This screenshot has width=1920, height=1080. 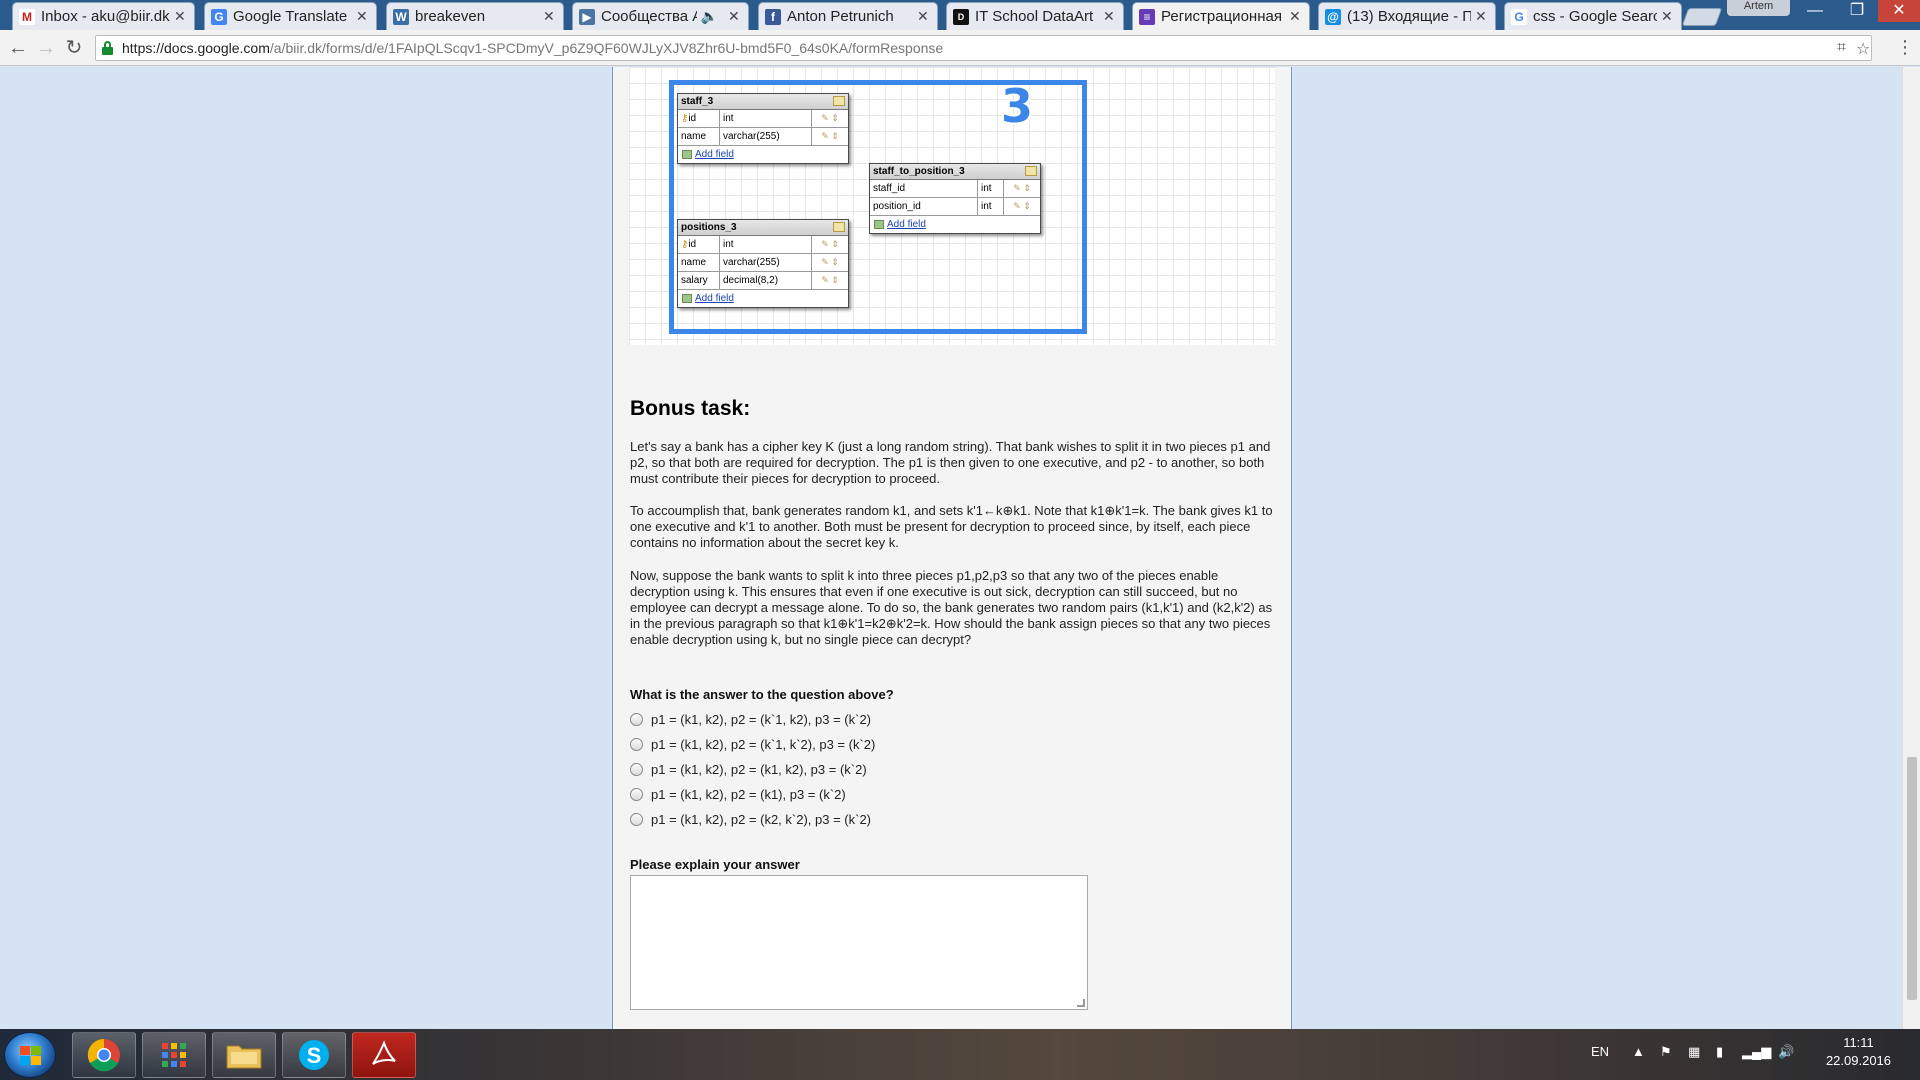 What do you see at coordinates (1858, 1042) in the screenshot?
I see `clock-time: 11:11` at bounding box center [1858, 1042].